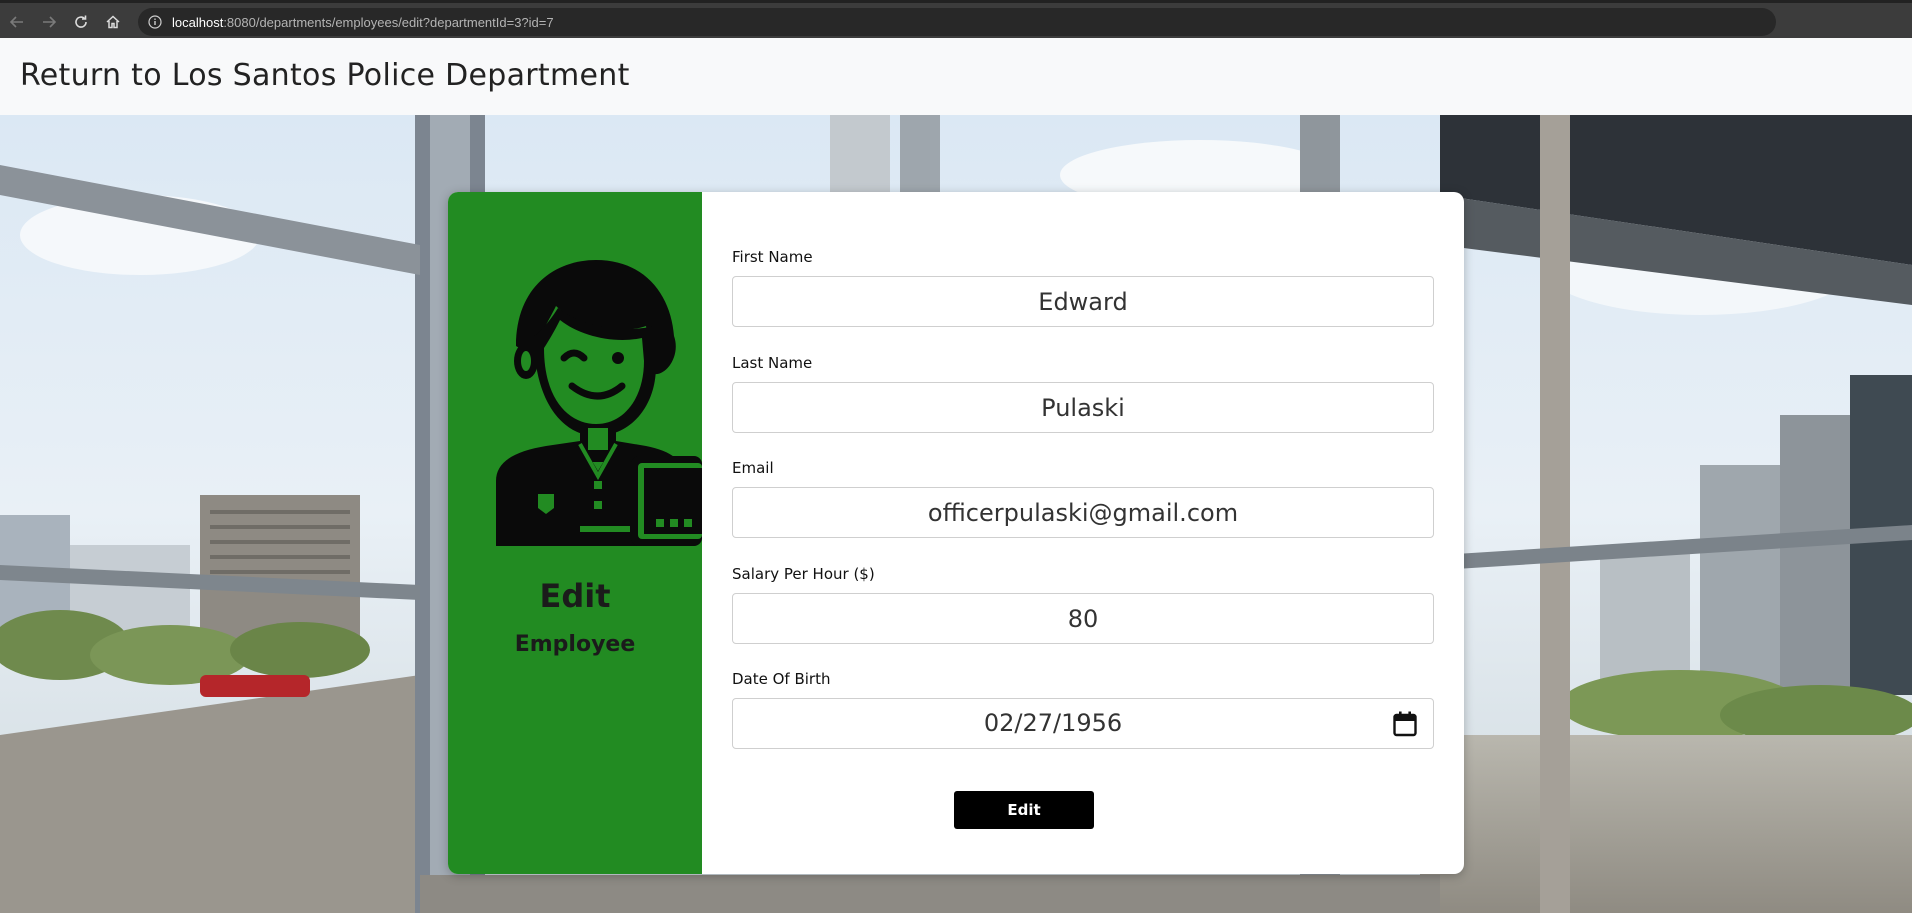 The image size is (1912, 913). What do you see at coordinates (599, 401) in the screenshot?
I see `employee-avatar-icon` at bounding box center [599, 401].